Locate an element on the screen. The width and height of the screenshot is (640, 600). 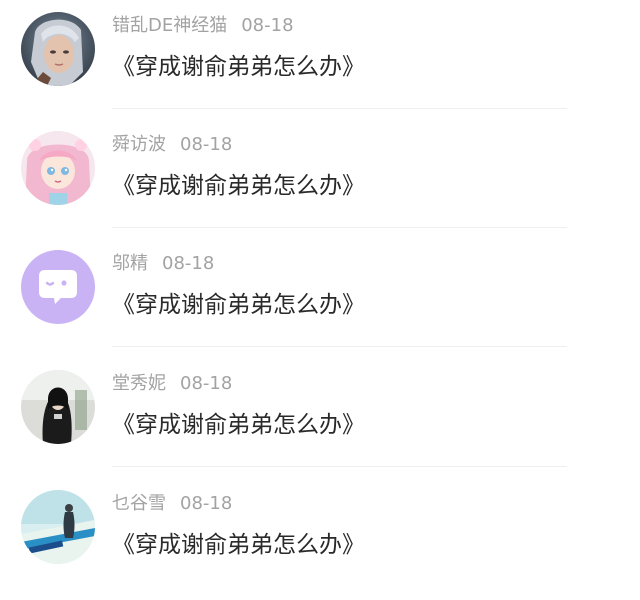
username: 舜访波 is located at coordinates (139, 144).